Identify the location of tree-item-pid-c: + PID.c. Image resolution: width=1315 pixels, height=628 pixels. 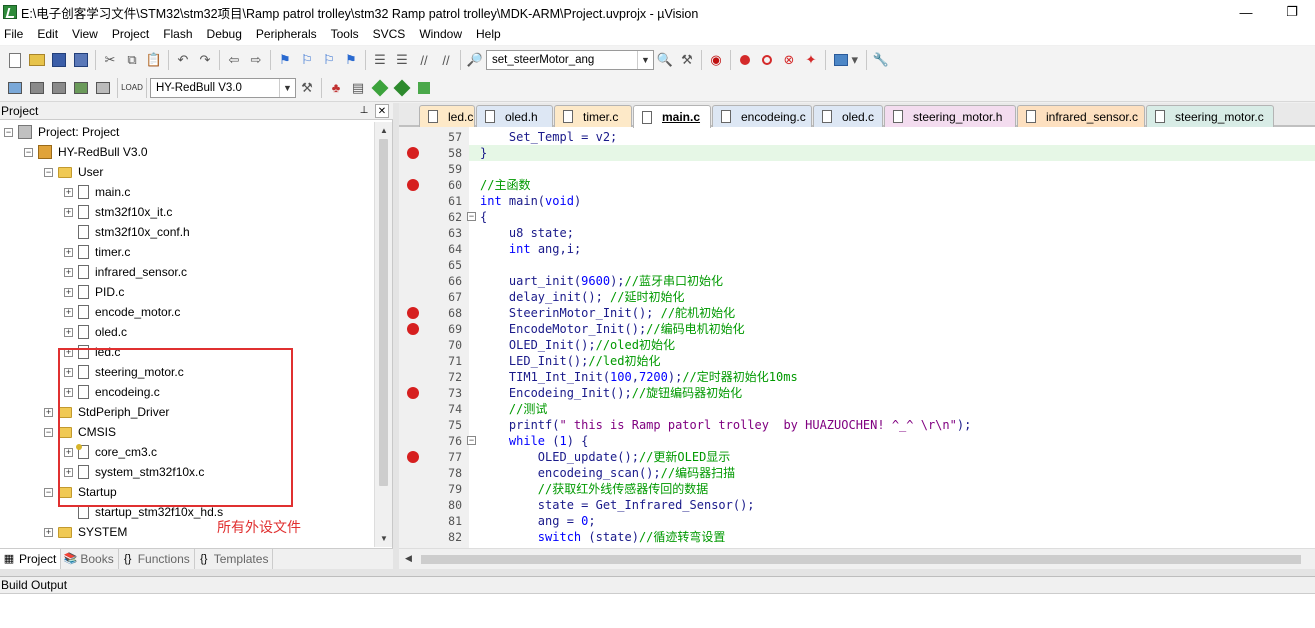
(94, 292).